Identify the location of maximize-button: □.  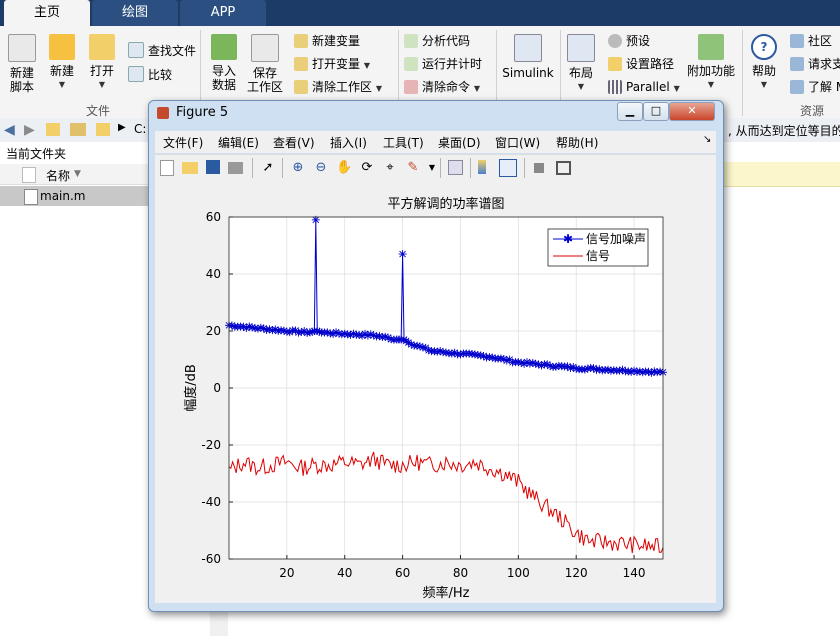
(656, 111).